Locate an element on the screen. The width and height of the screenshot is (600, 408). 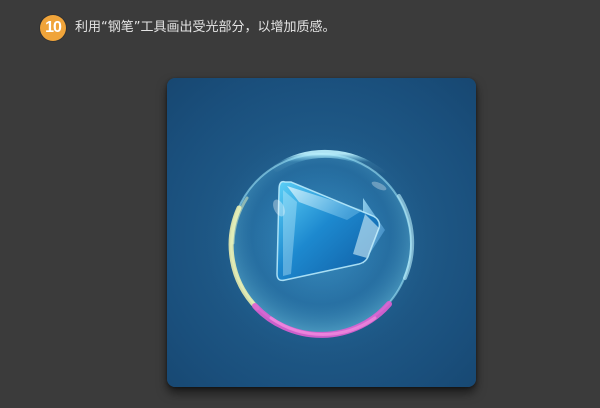
step-header: 10 利用“钢笔”工具画出受光部分，以增加质感。 is located at coordinates (187, 28).